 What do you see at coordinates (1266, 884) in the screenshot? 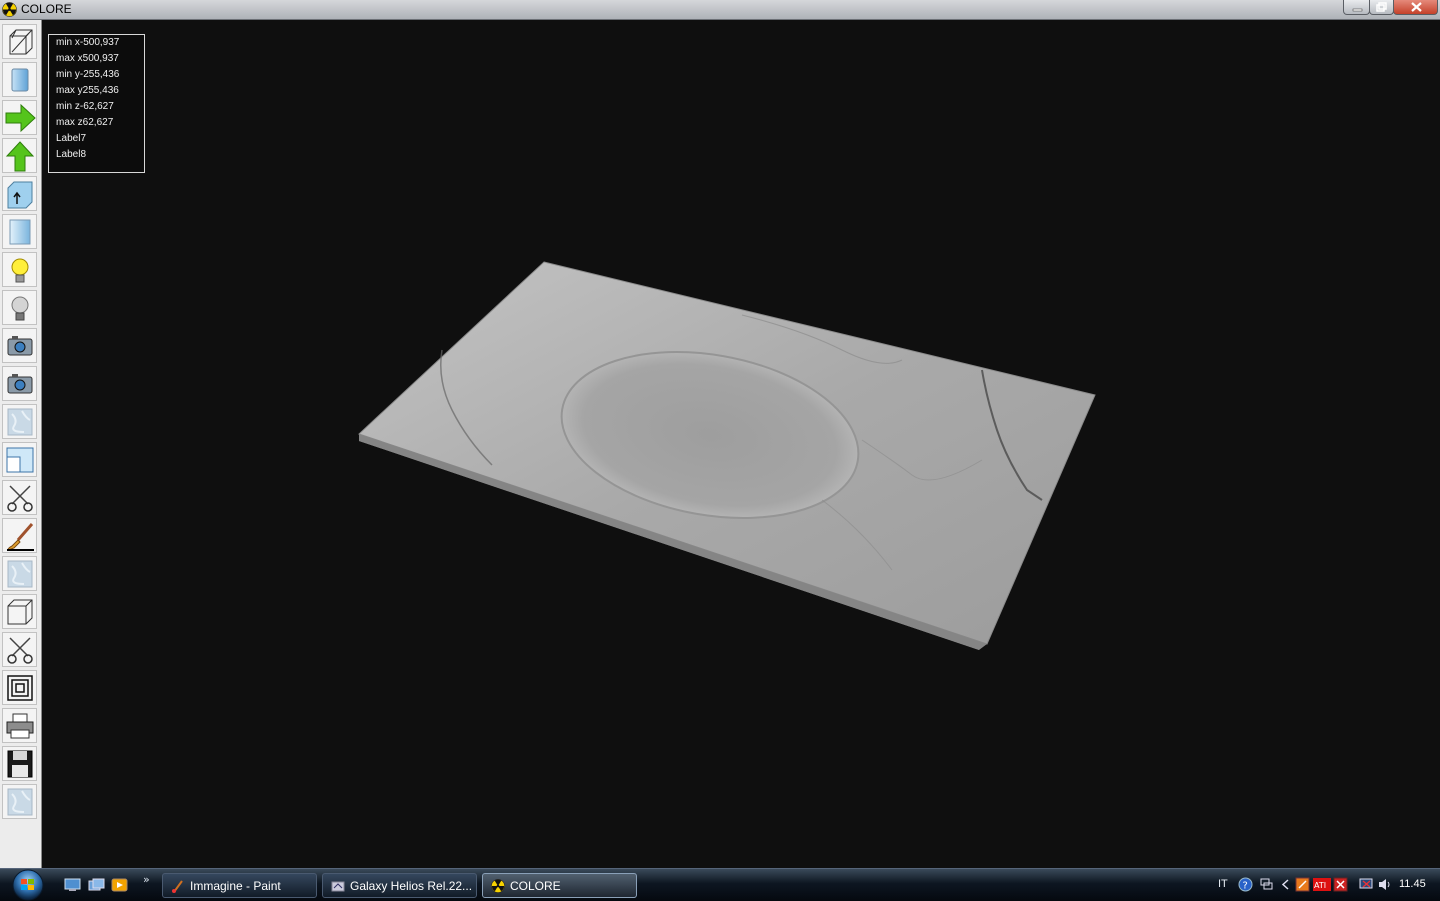
I see `network-icon` at bounding box center [1266, 884].